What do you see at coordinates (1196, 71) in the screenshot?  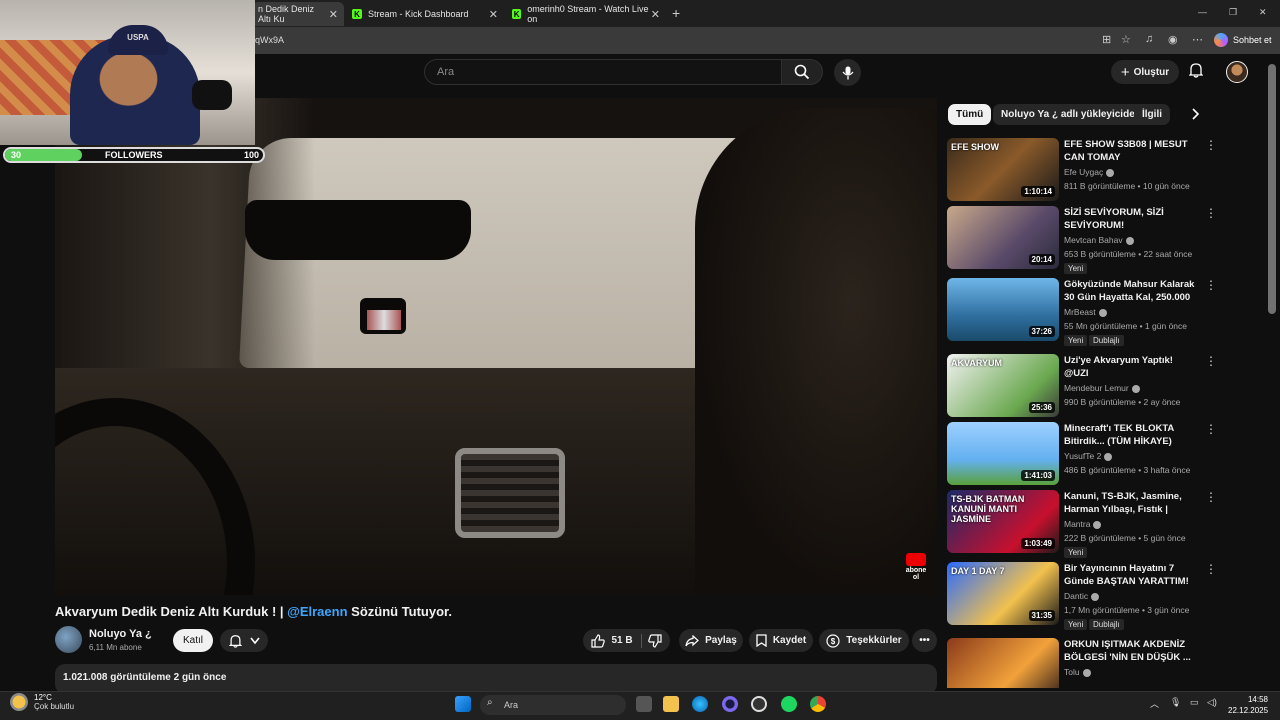 I see `notifications-button` at bounding box center [1196, 71].